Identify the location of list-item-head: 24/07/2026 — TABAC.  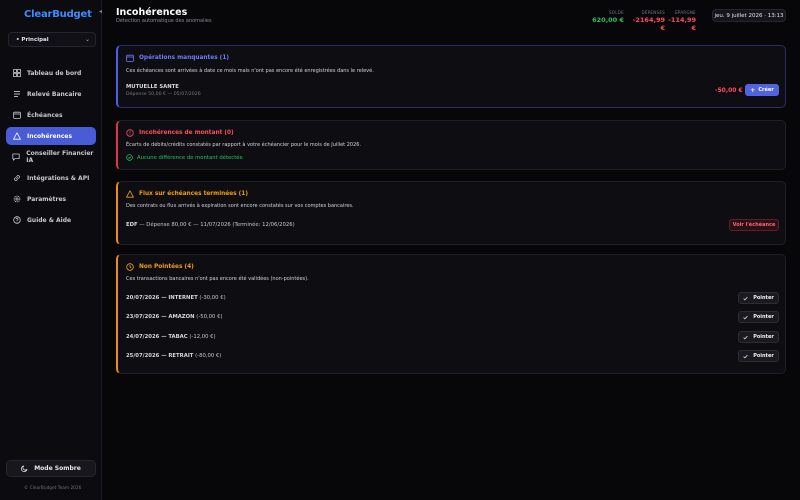
(157, 337).